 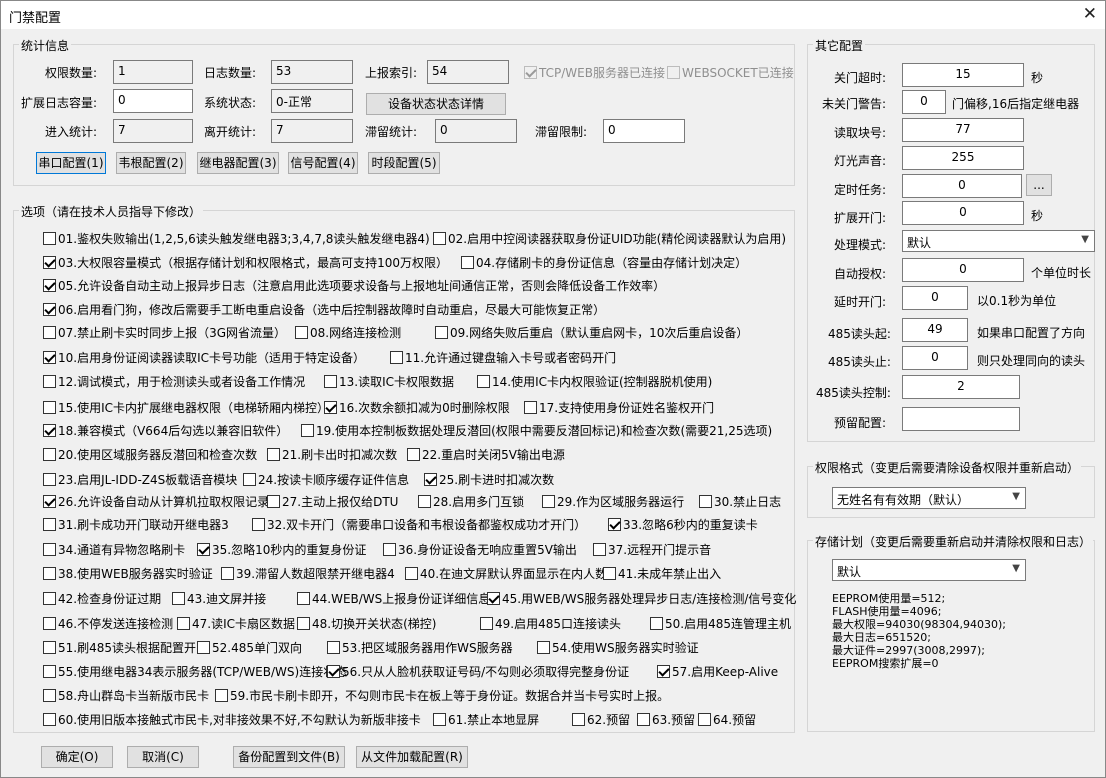 What do you see at coordinates (133, 648) in the screenshot?
I see `option-label: 51.刷485读头根据配置开门` at bounding box center [133, 648].